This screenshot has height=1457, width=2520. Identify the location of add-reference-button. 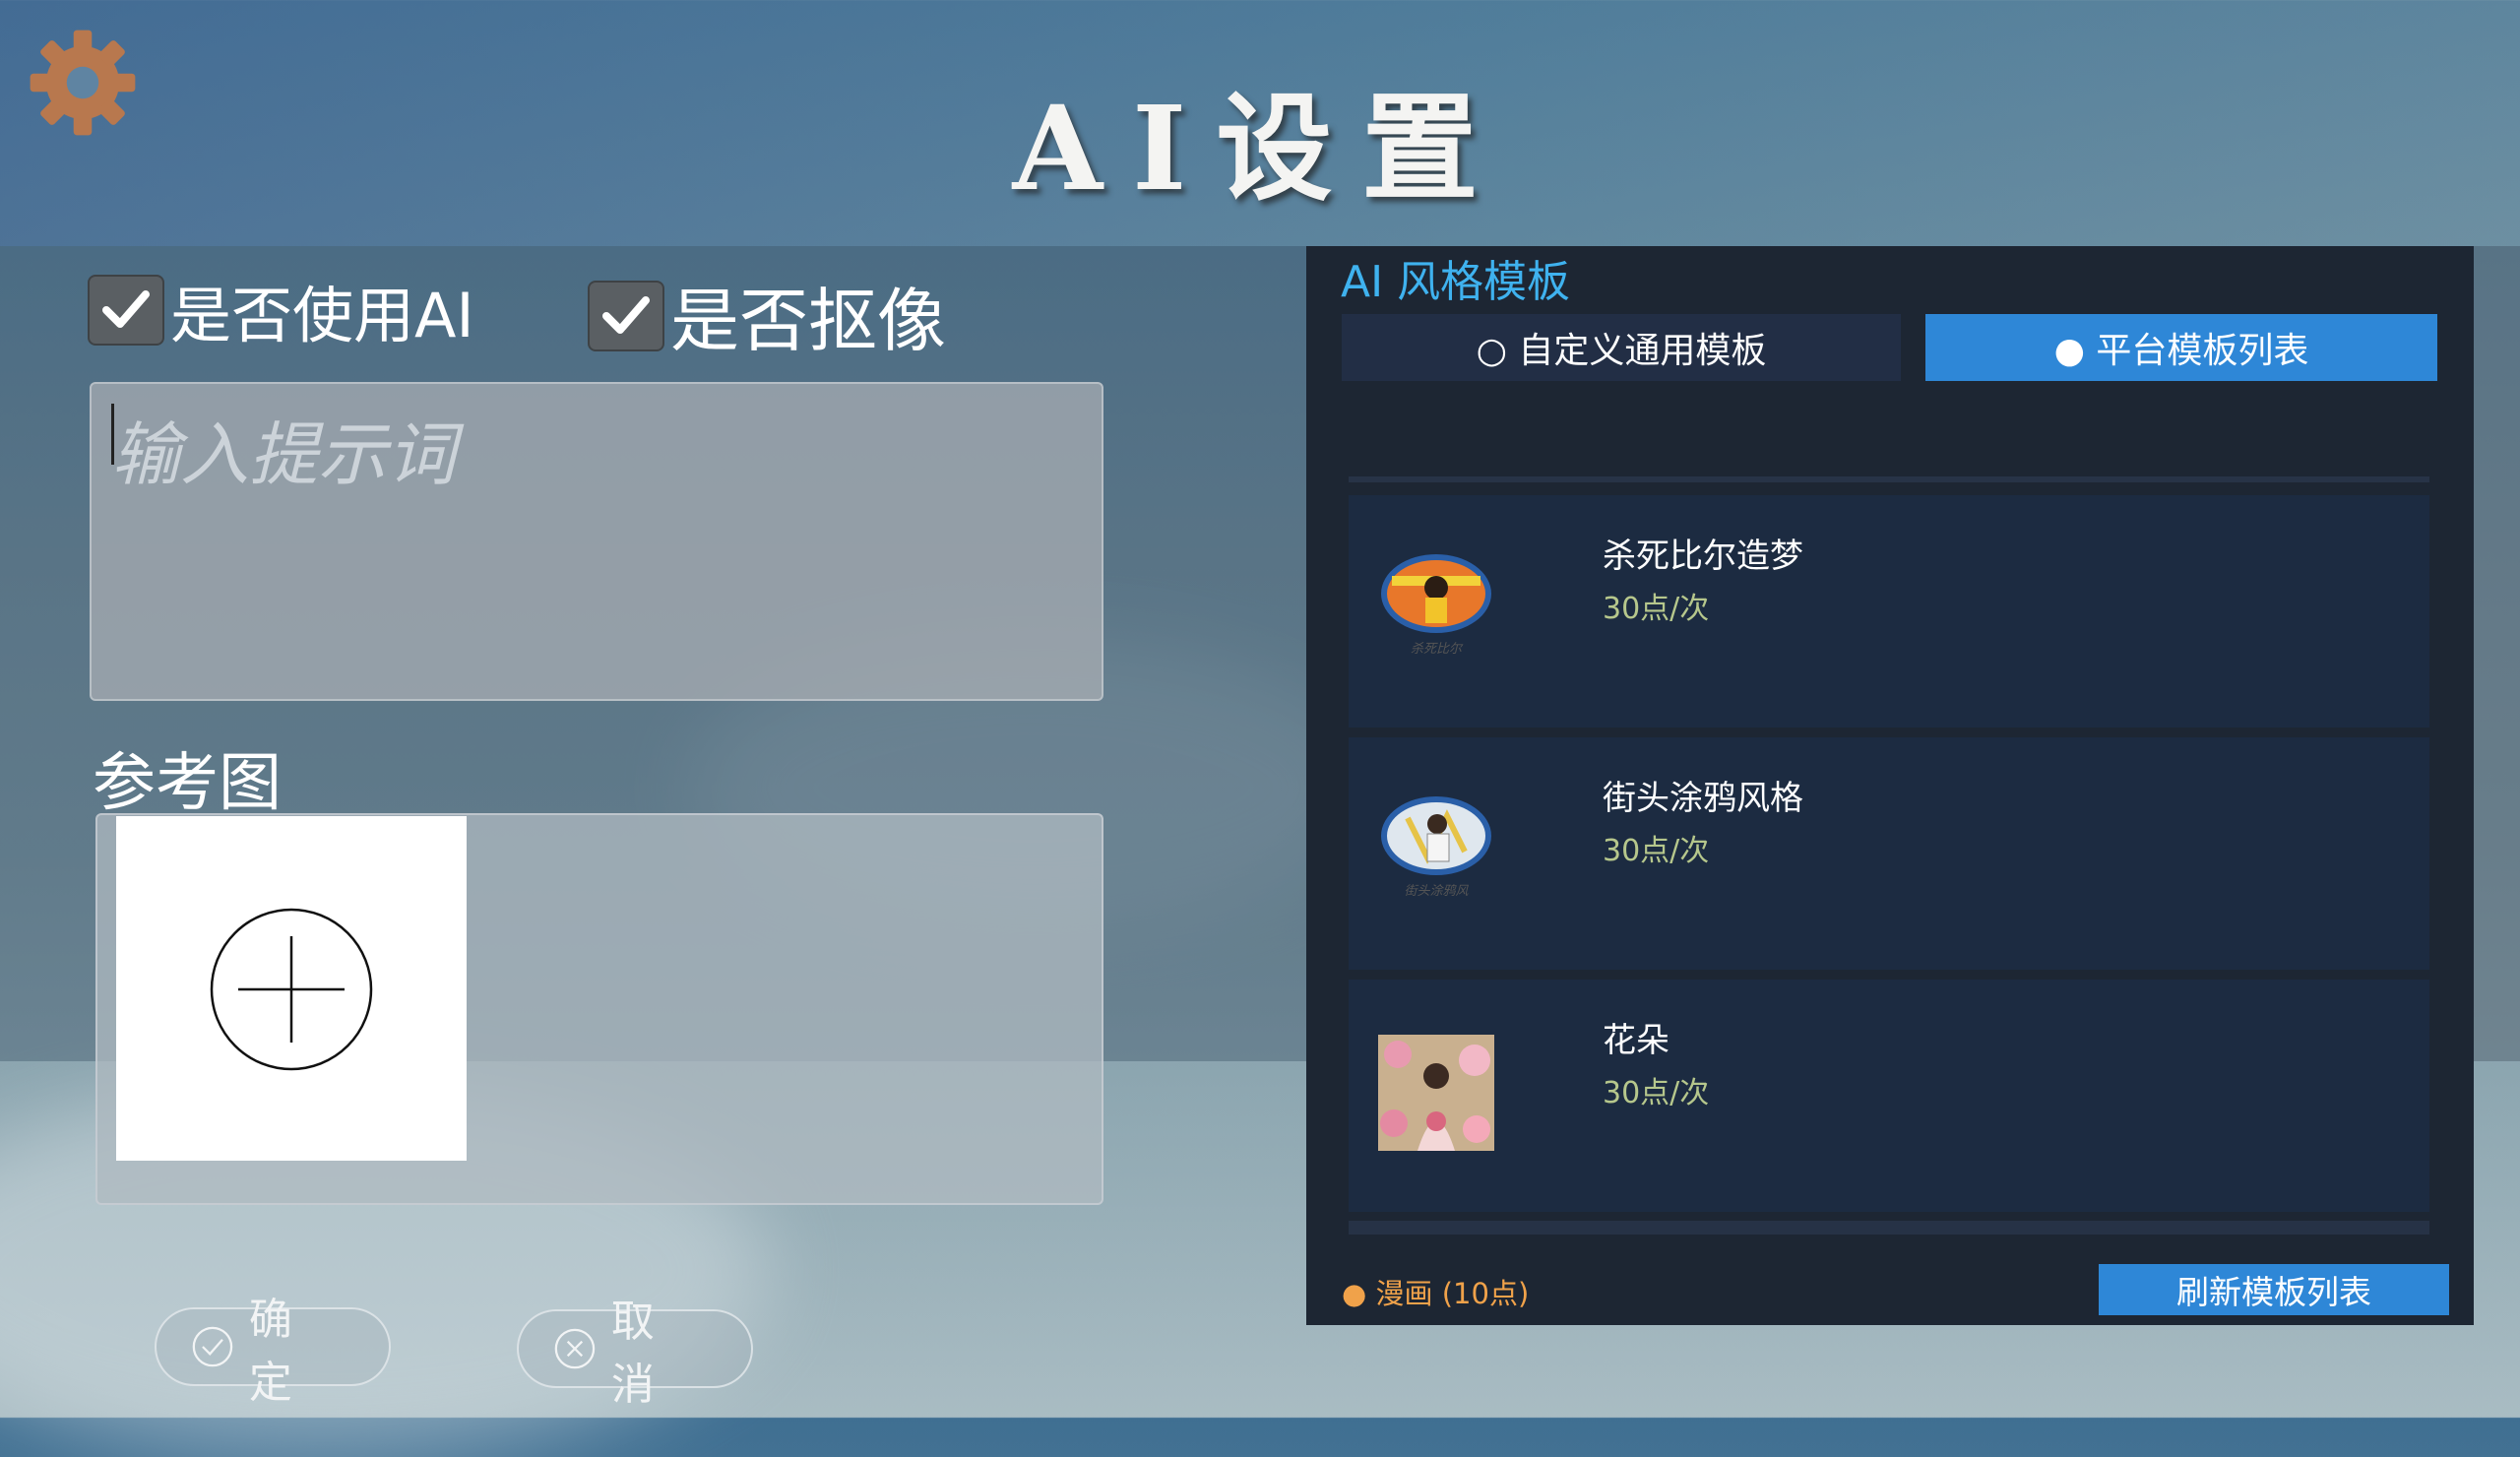
(291, 988).